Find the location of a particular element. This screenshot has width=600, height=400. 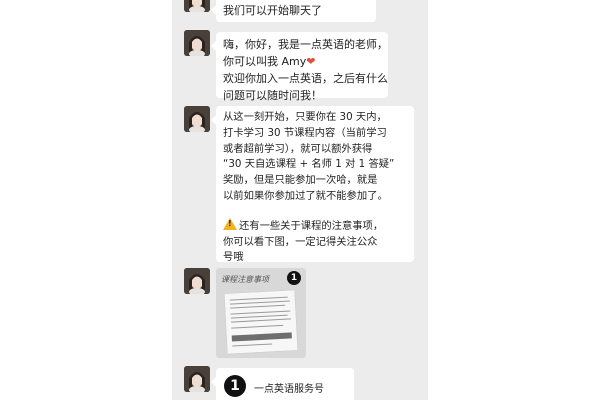

official-account-card: 1 一点英语服务号 is located at coordinates (282, 384).